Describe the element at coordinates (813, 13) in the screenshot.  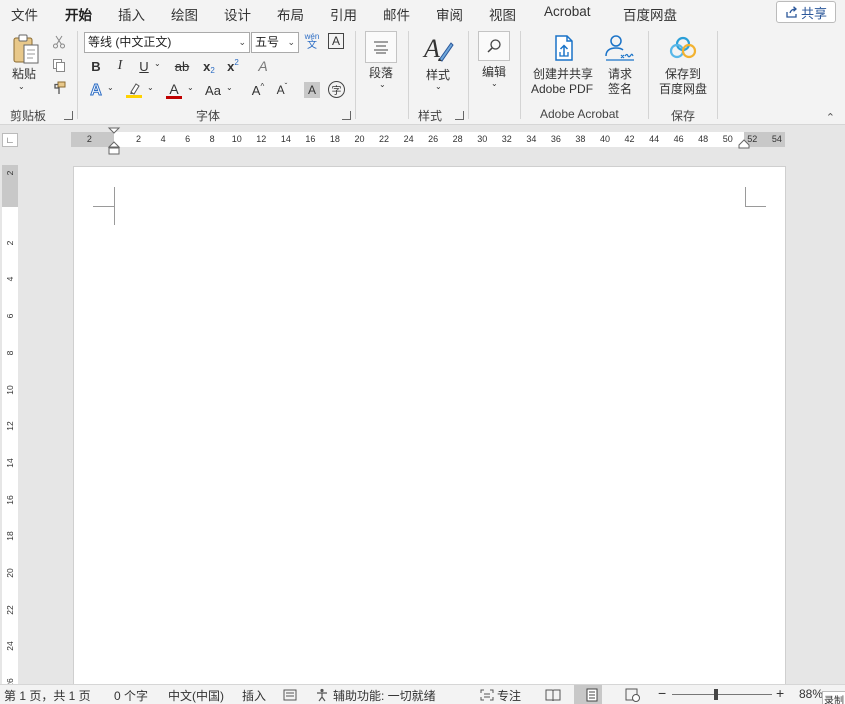
I see `share-label: 共享` at that location.